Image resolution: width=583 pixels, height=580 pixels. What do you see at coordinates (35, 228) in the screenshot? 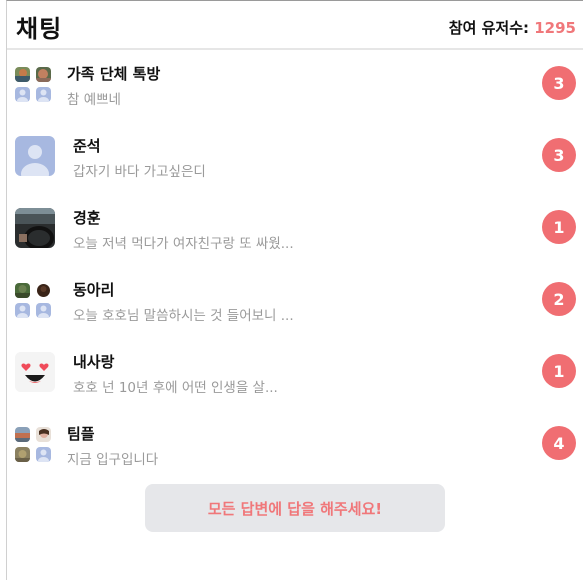
I see `profile-photo-icon` at bounding box center [35, 228].